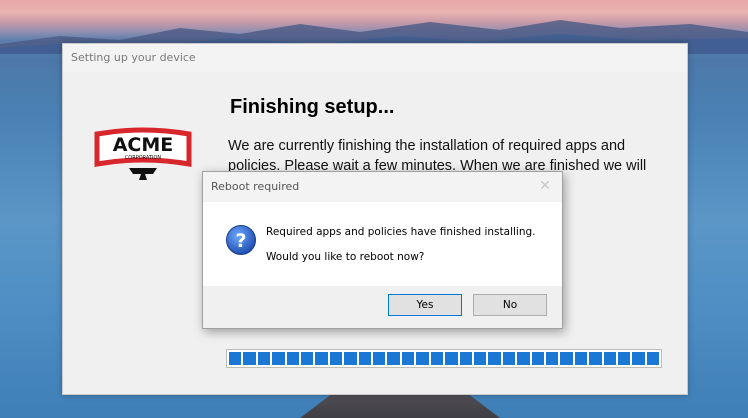 The image size is (748, 418). I want to click on setup-window-title: Setting up your device, so click(375, 58).